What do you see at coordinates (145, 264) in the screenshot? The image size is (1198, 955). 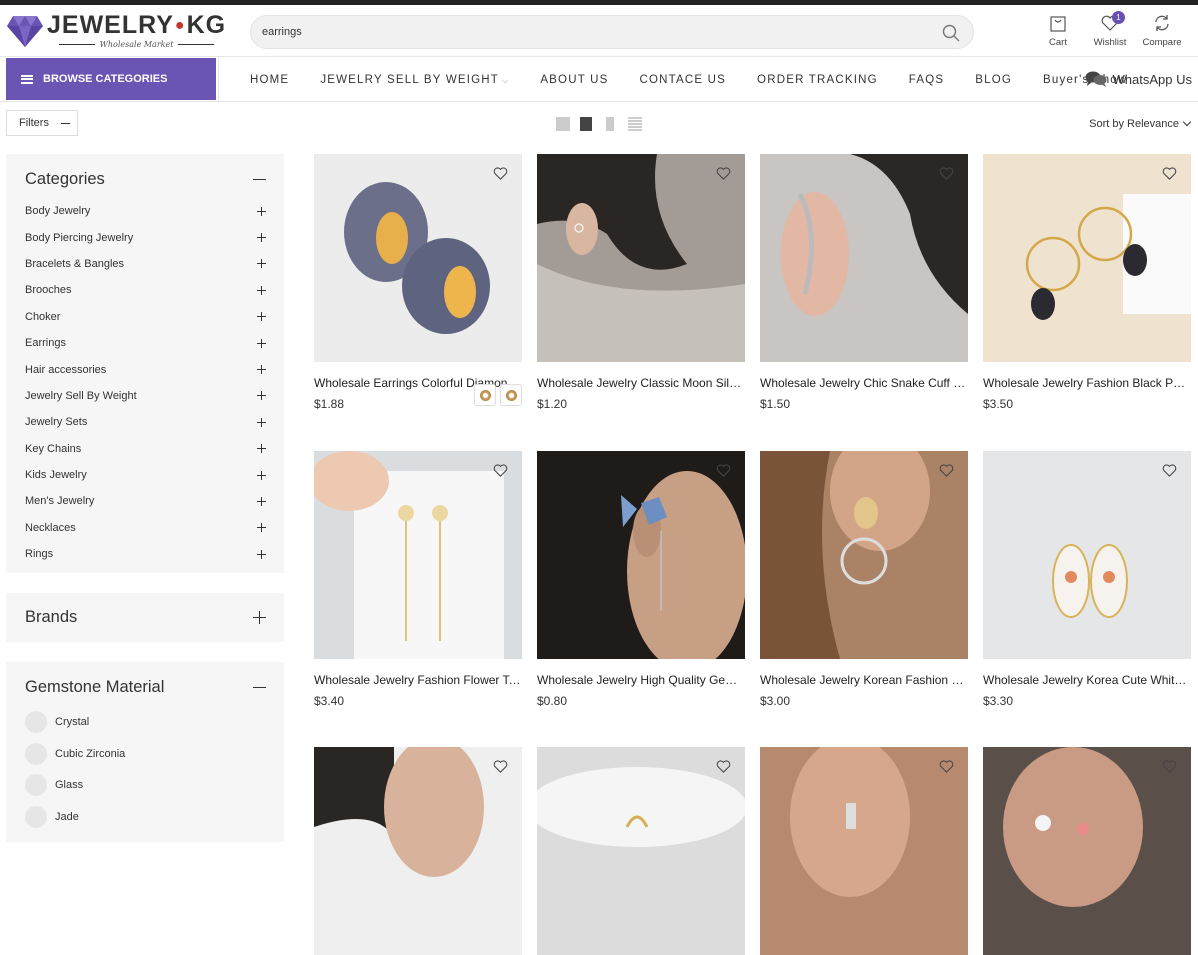 I see `category-item: Bracelets & Bangles` at bounding box center [145, 264].